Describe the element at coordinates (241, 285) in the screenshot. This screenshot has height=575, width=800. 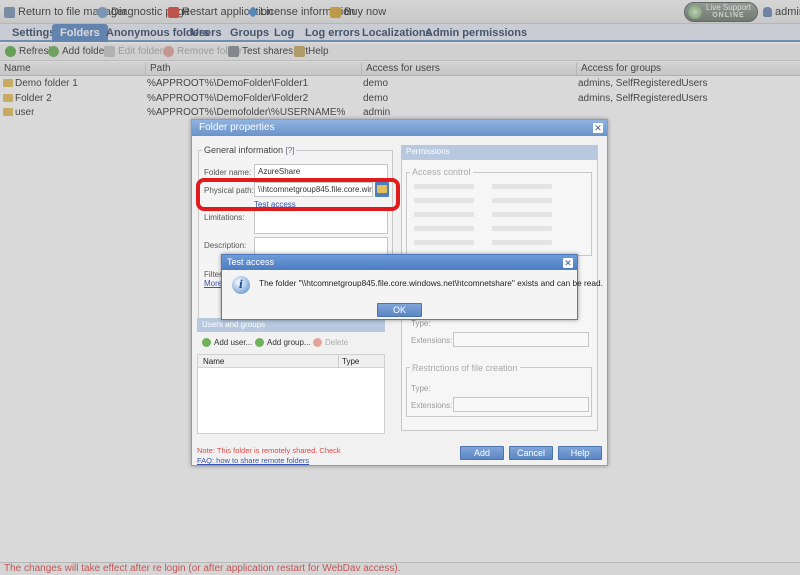
I see `info-icon: i` at that location.